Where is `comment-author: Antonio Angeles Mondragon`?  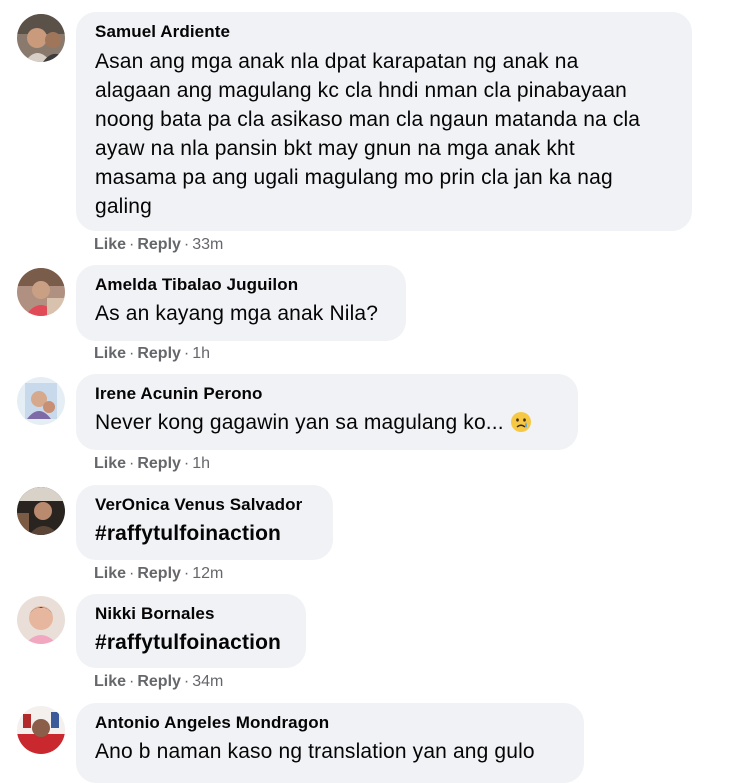
comment-author: Antonio Angeles Mondragon is located at coordinates (331, 723).